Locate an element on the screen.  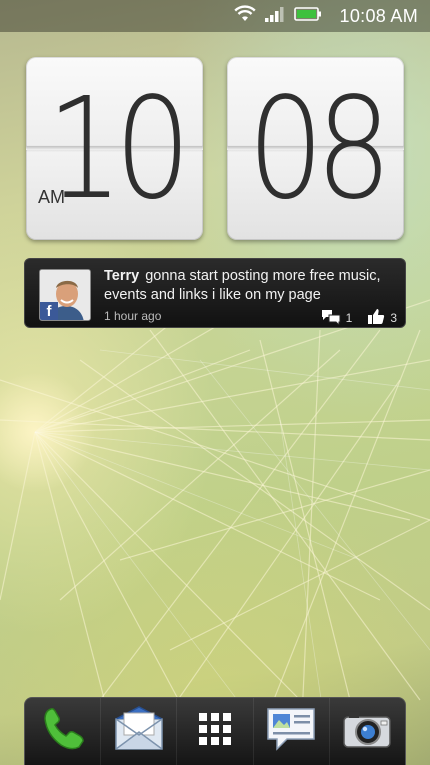
facebook-icon: f is located at coordinates (49, 311).